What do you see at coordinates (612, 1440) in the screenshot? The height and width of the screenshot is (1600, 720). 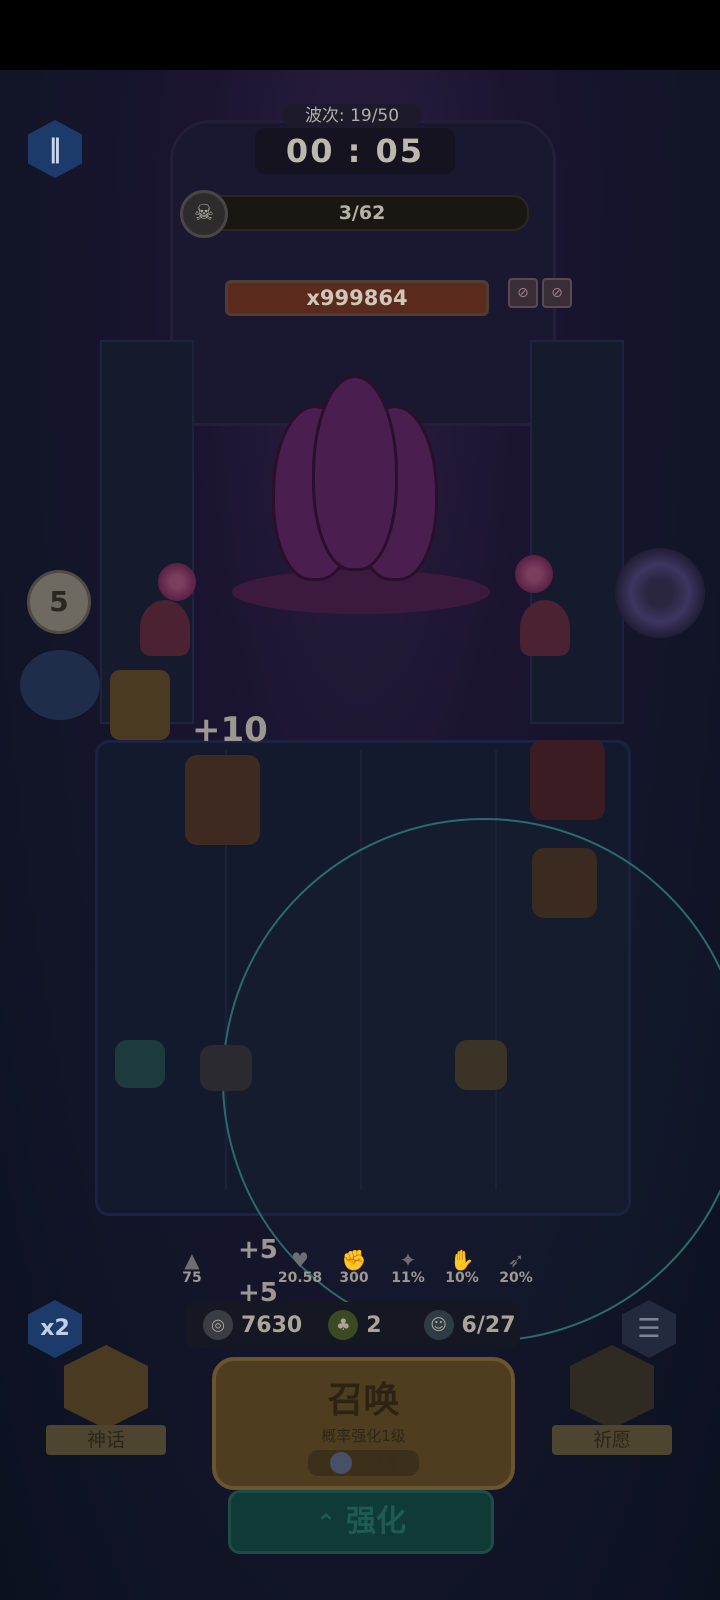 I see `pray-label: 祈愿` at bounding box center [612, 1440].